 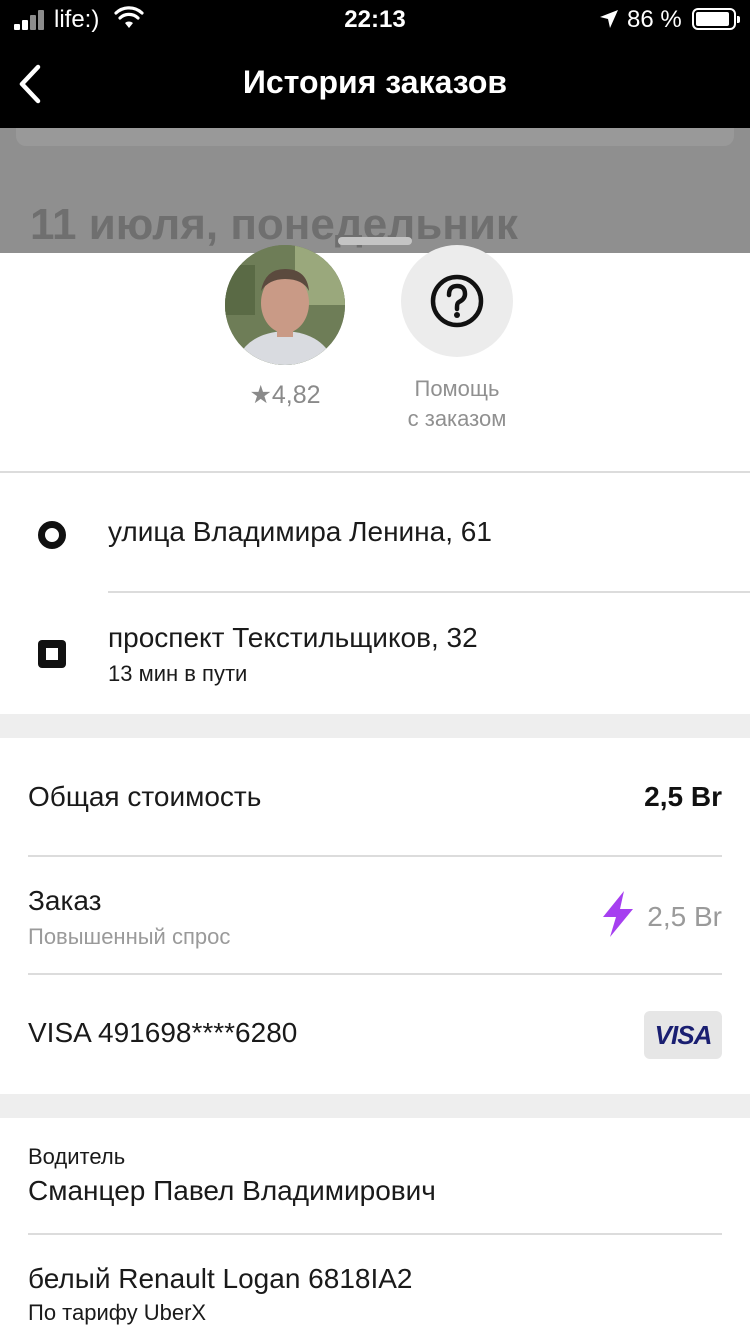 What do you see at coordinates (65, 900) in the screenshot?
I see `order-label: Заказ` at bounding box center [65, 900].